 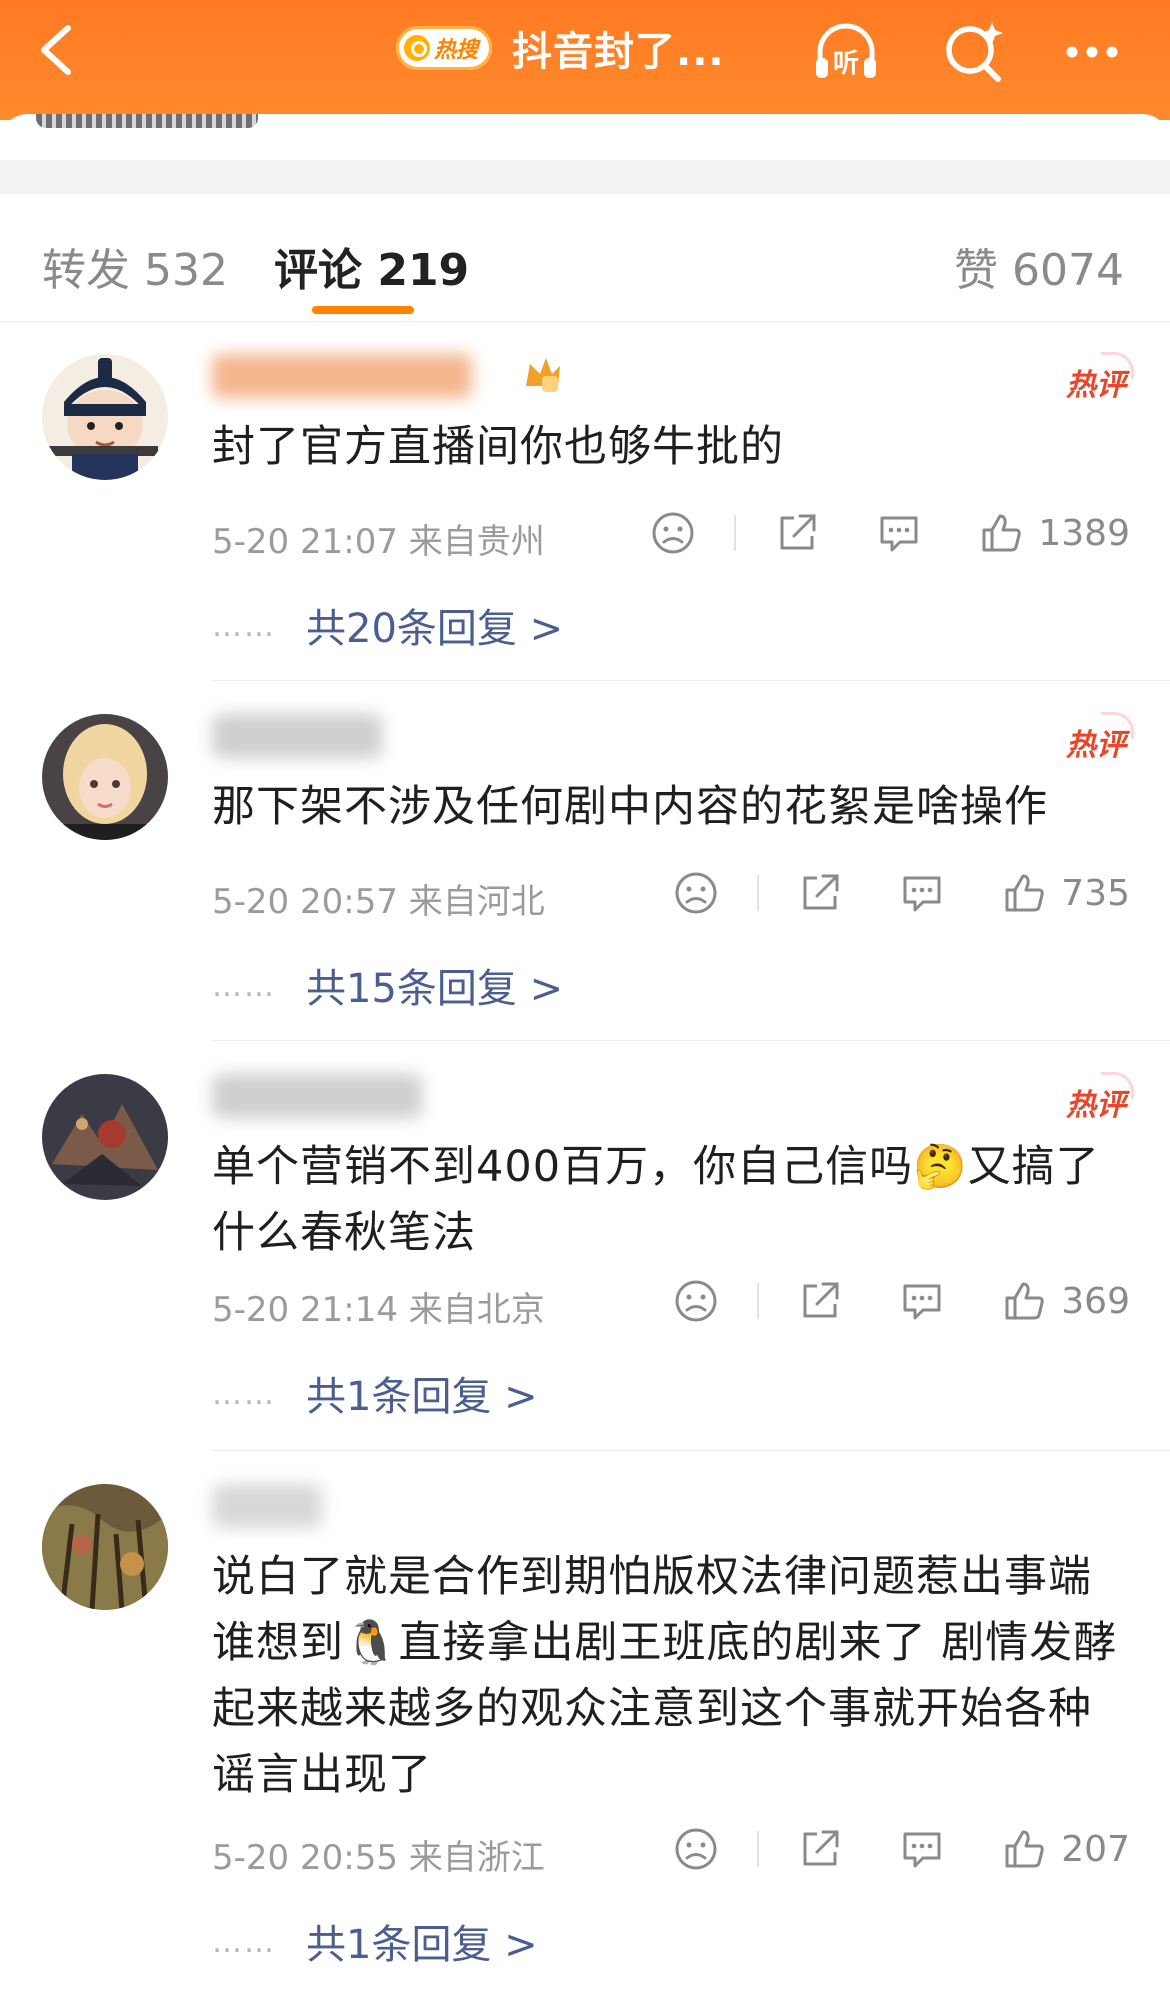 I want to click on tab-comments-label: 评论, so click(x=318, y=270).